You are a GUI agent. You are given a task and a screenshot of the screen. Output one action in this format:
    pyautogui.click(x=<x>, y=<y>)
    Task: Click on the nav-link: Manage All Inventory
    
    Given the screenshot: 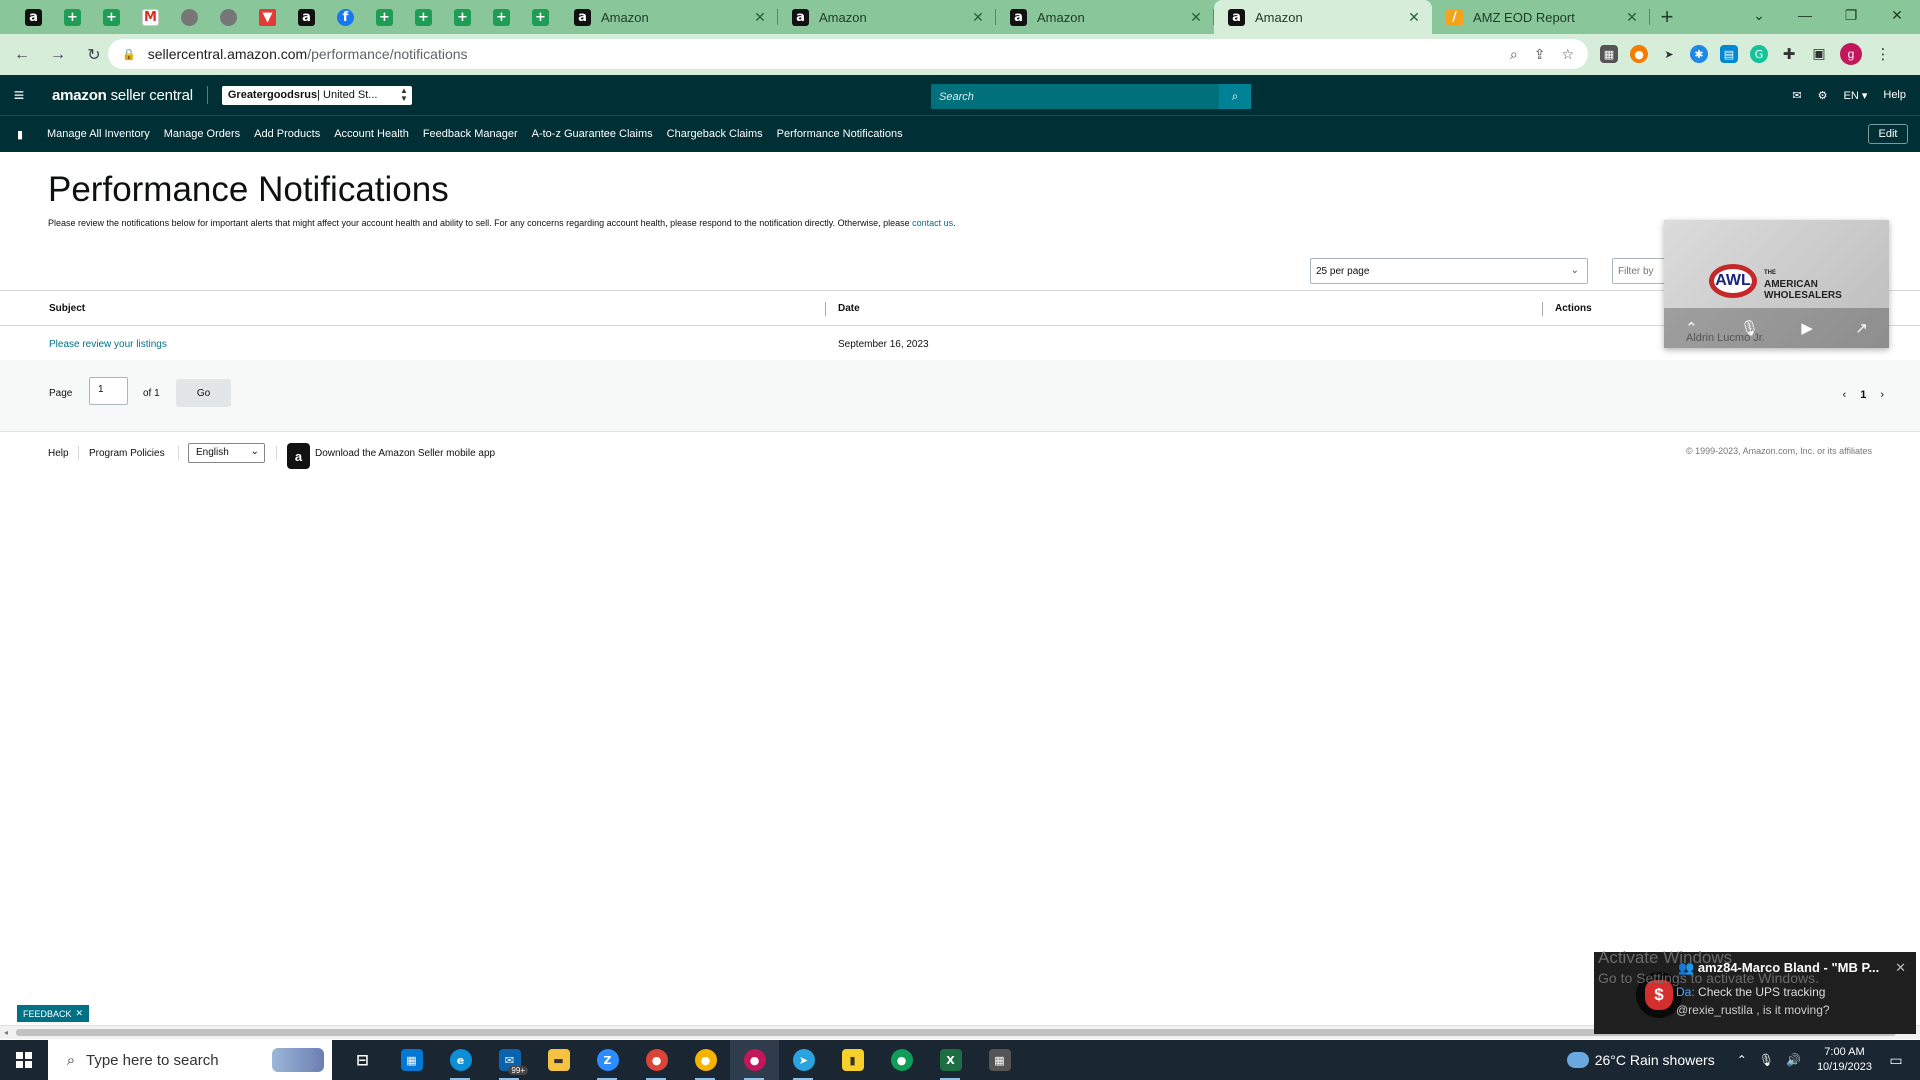 What is the action you would take?
    pyautogui.click(x=98, y=134)
    